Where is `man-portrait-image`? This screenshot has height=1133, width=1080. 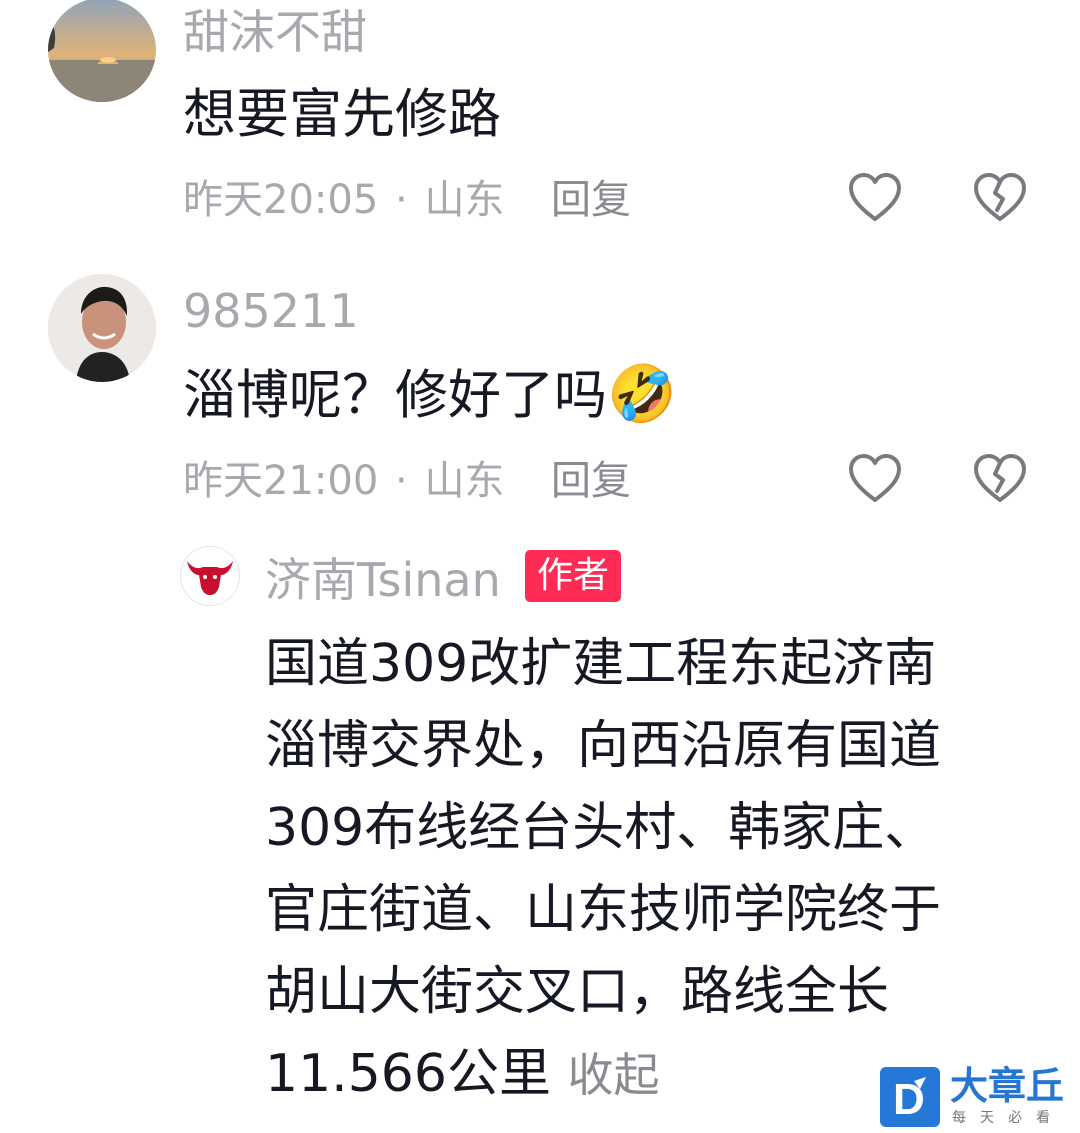 man-portrait-image is located at coordinates (102, 328).